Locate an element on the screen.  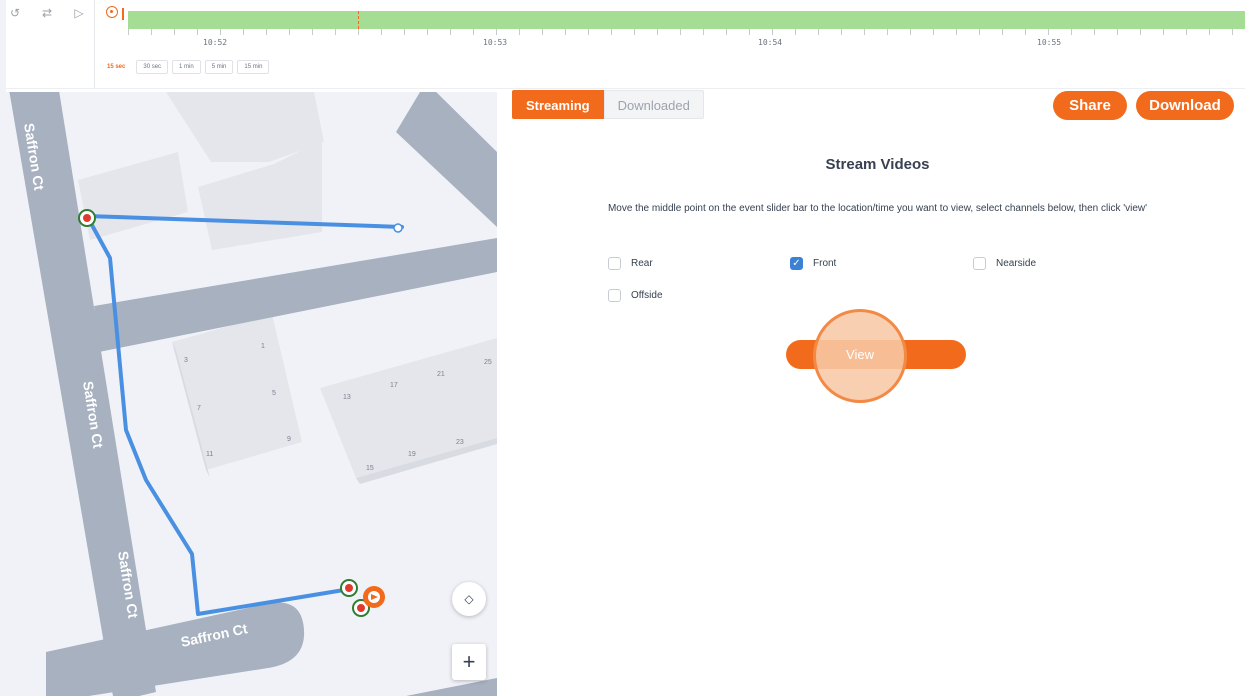
timeline-time-label: 10:55 is located at coordinates (1049, 42).